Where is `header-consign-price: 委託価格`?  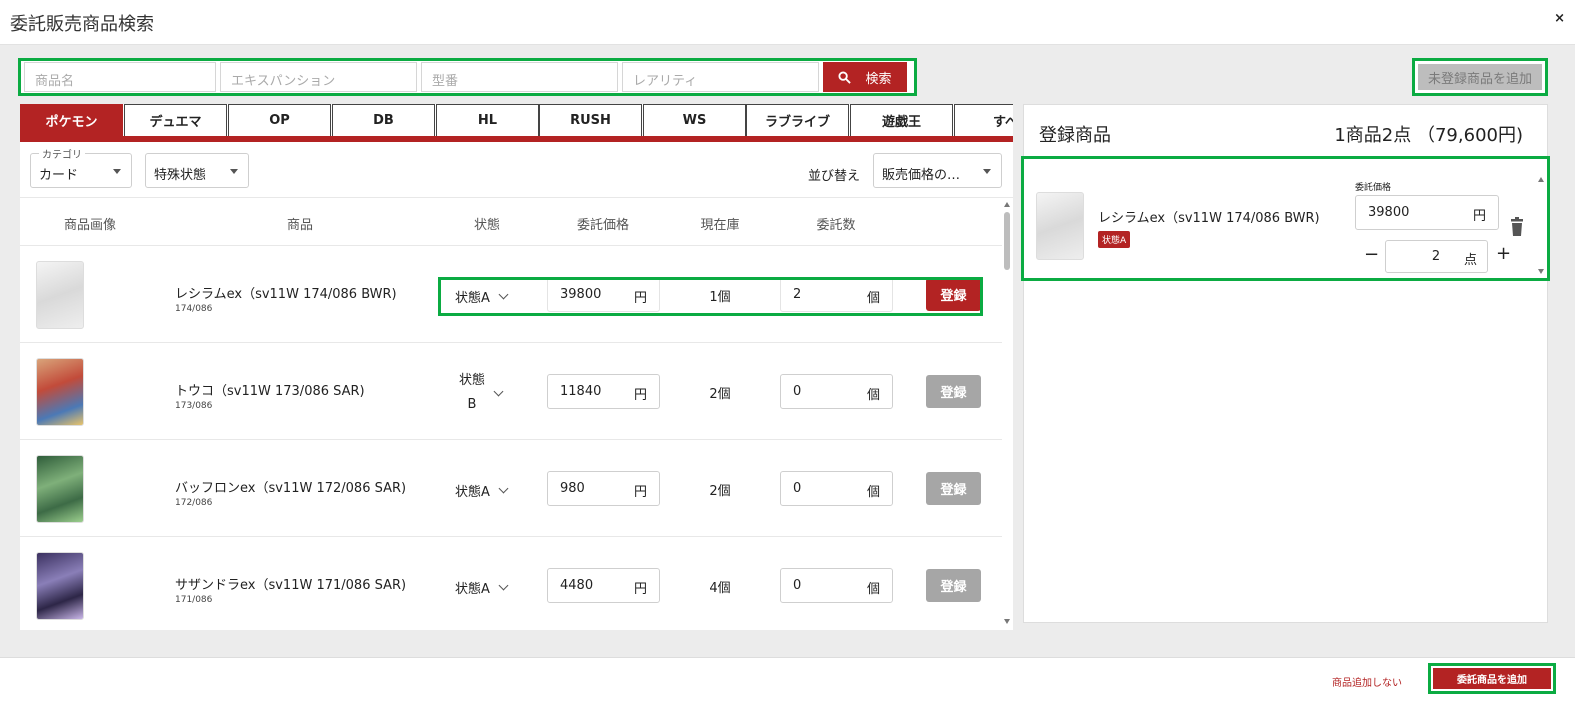 header-consign-price: 委託価格 is located at coordinates (603, 225).